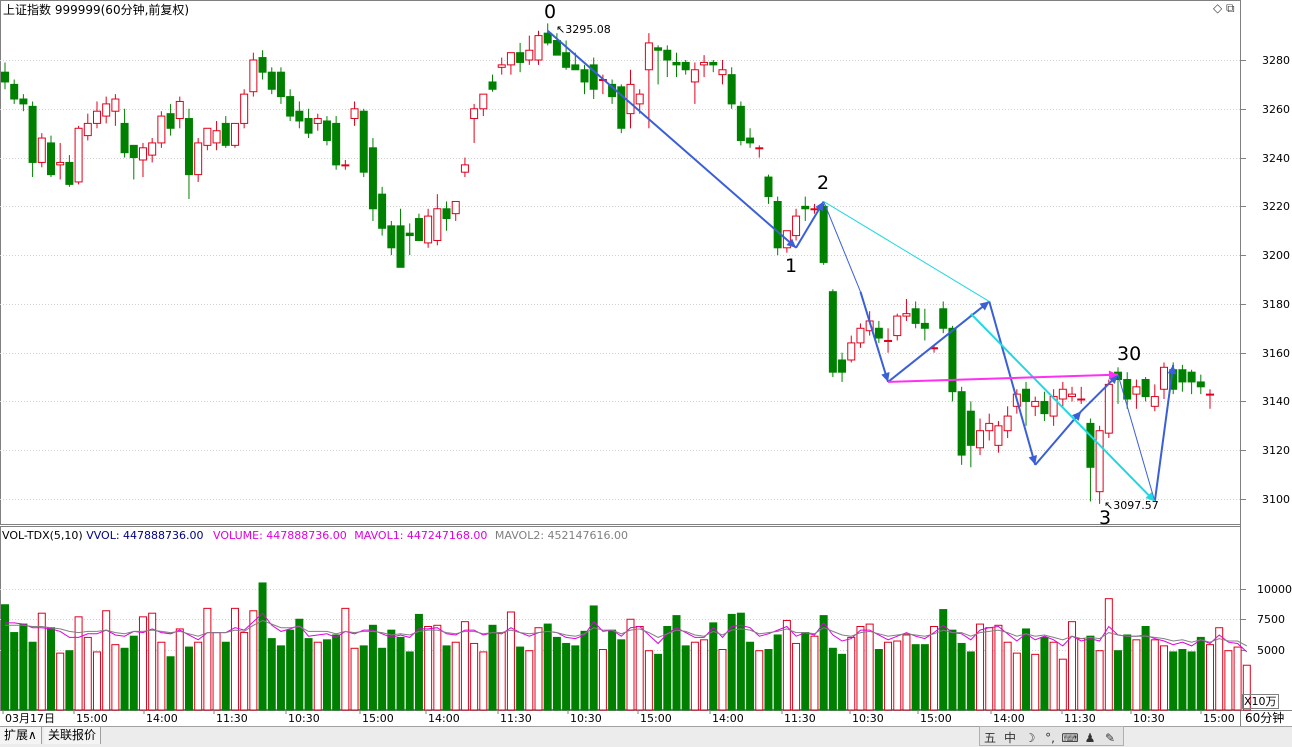  I want to click on input-method-tray: 五中 ☽ °, ⌨ ♟ ✎, so click(1051, 736).